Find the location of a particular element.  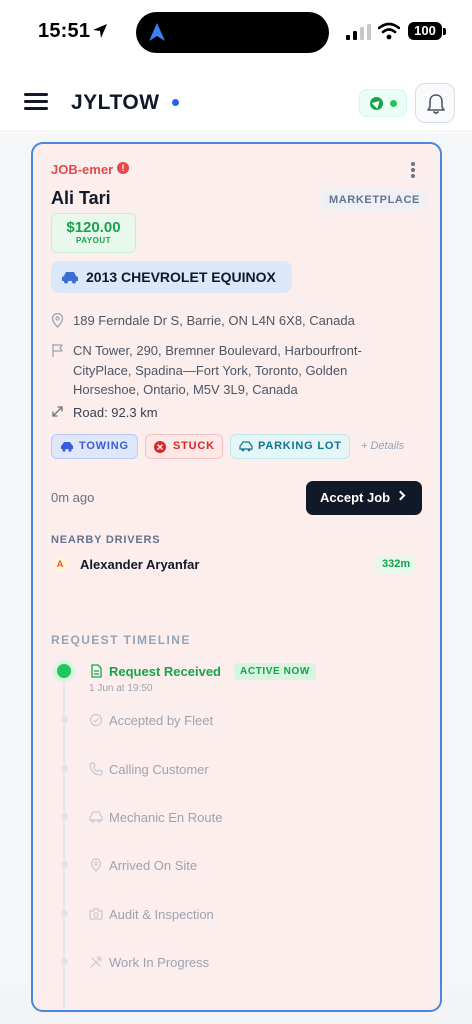

online-dot is located at coordinates (393, 103).